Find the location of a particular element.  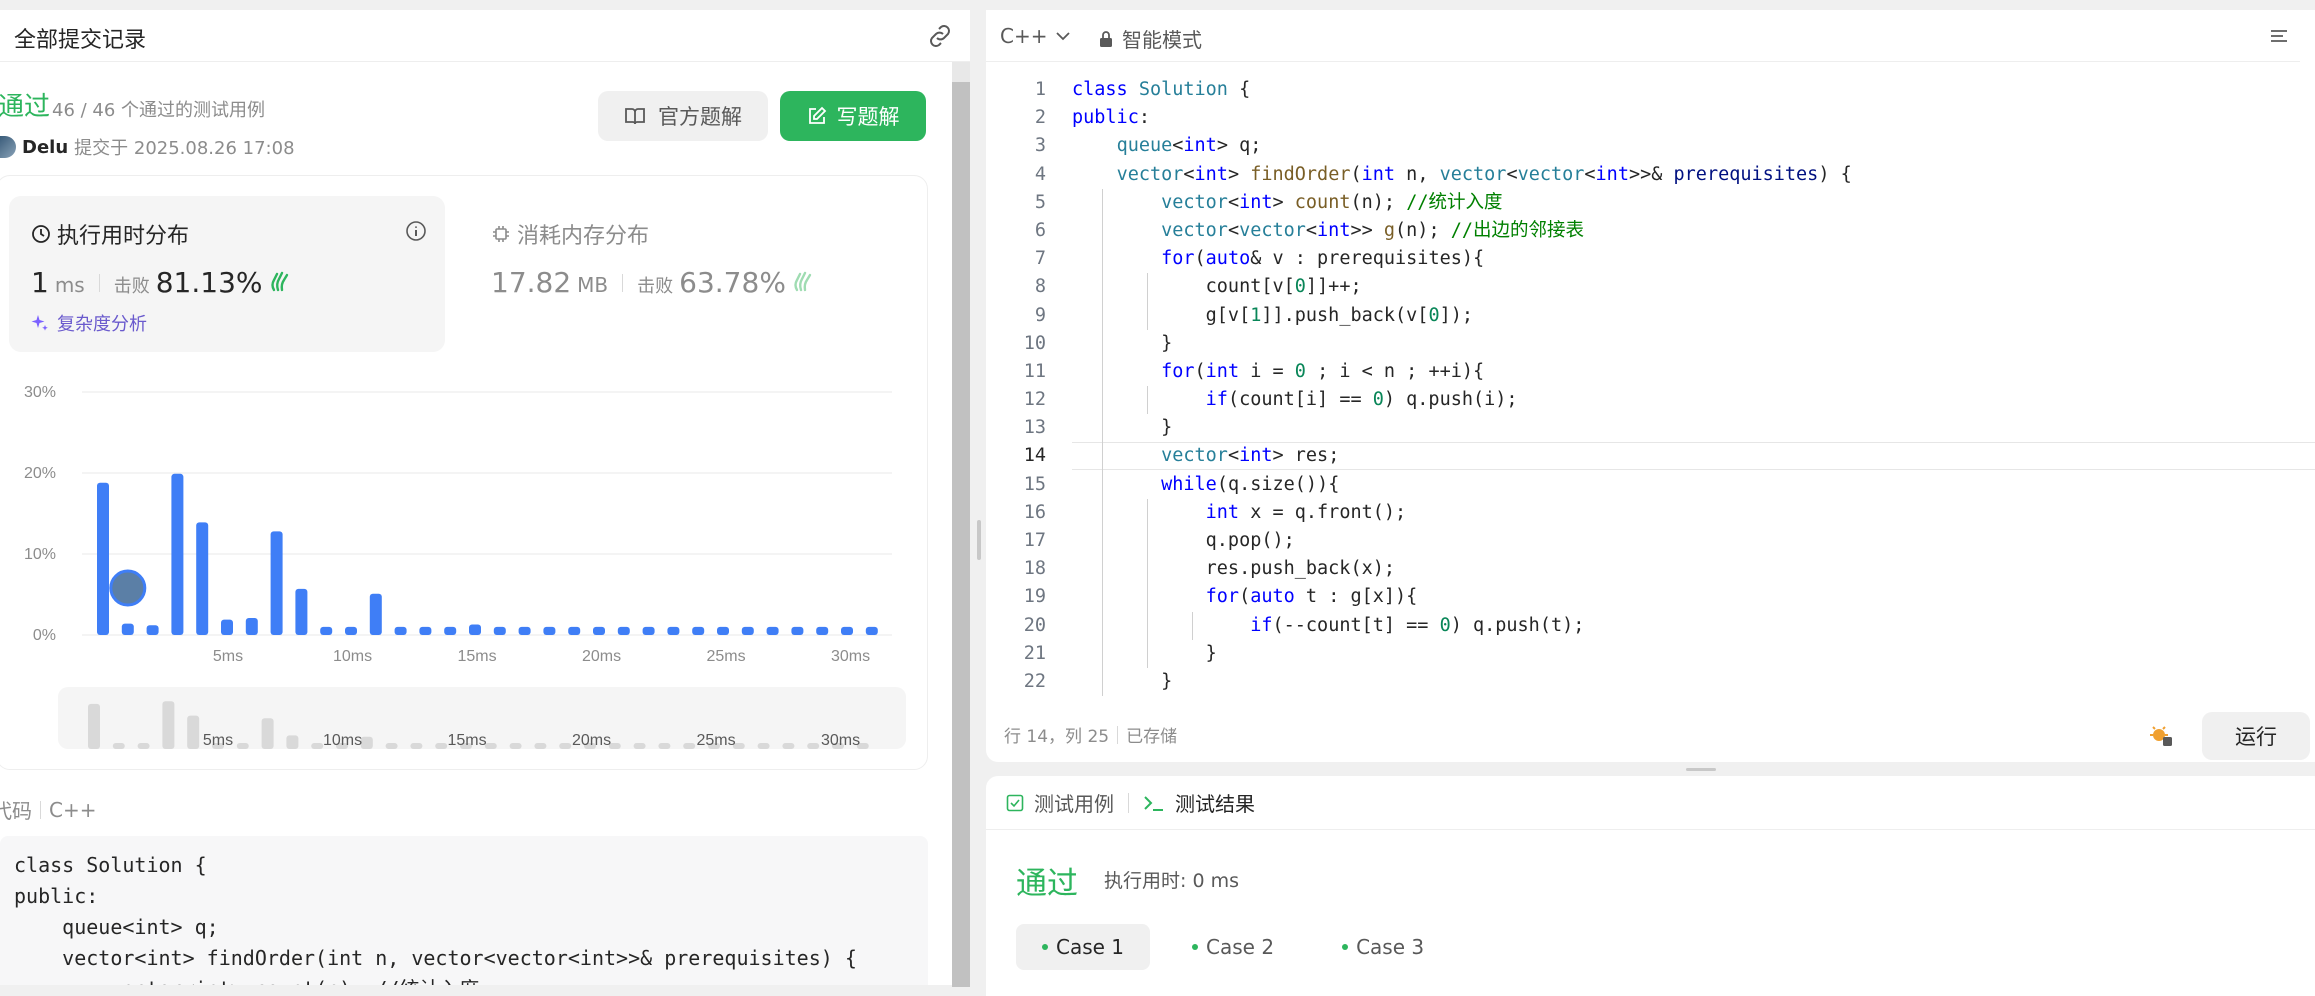

code-text: count[v[0]]++; is located at coordinates (1283, 287).